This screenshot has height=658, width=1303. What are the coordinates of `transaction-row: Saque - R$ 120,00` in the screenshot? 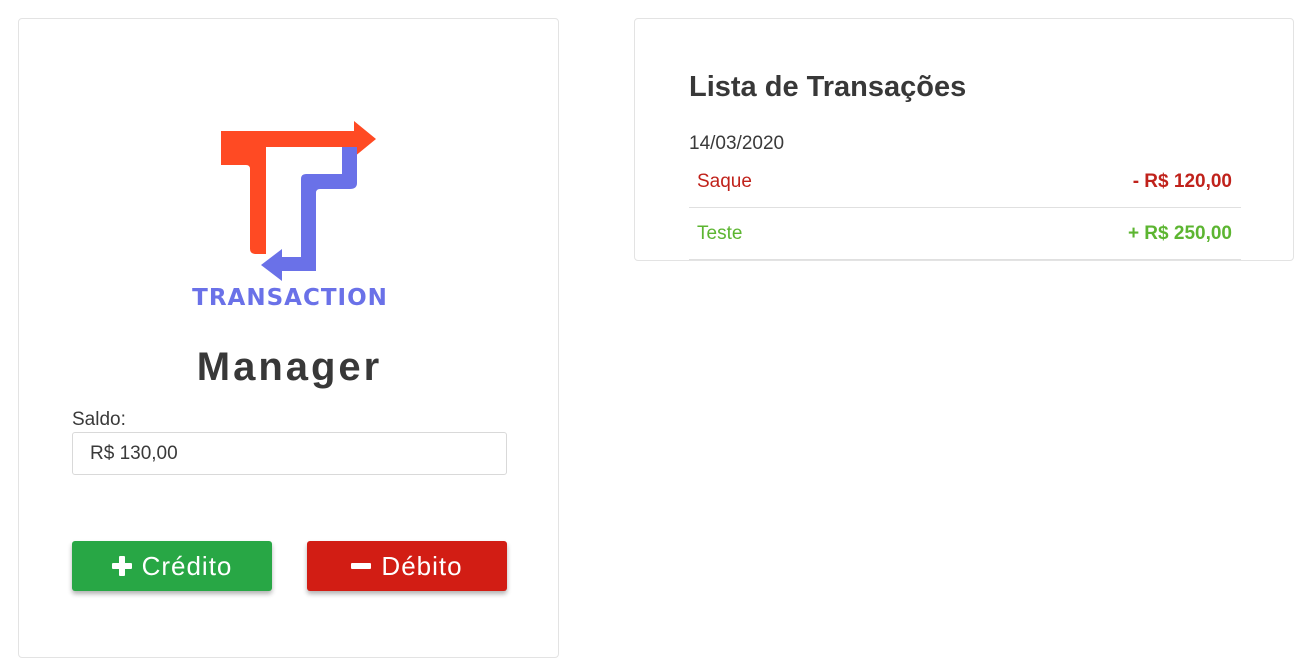 It's located at (965, 182).